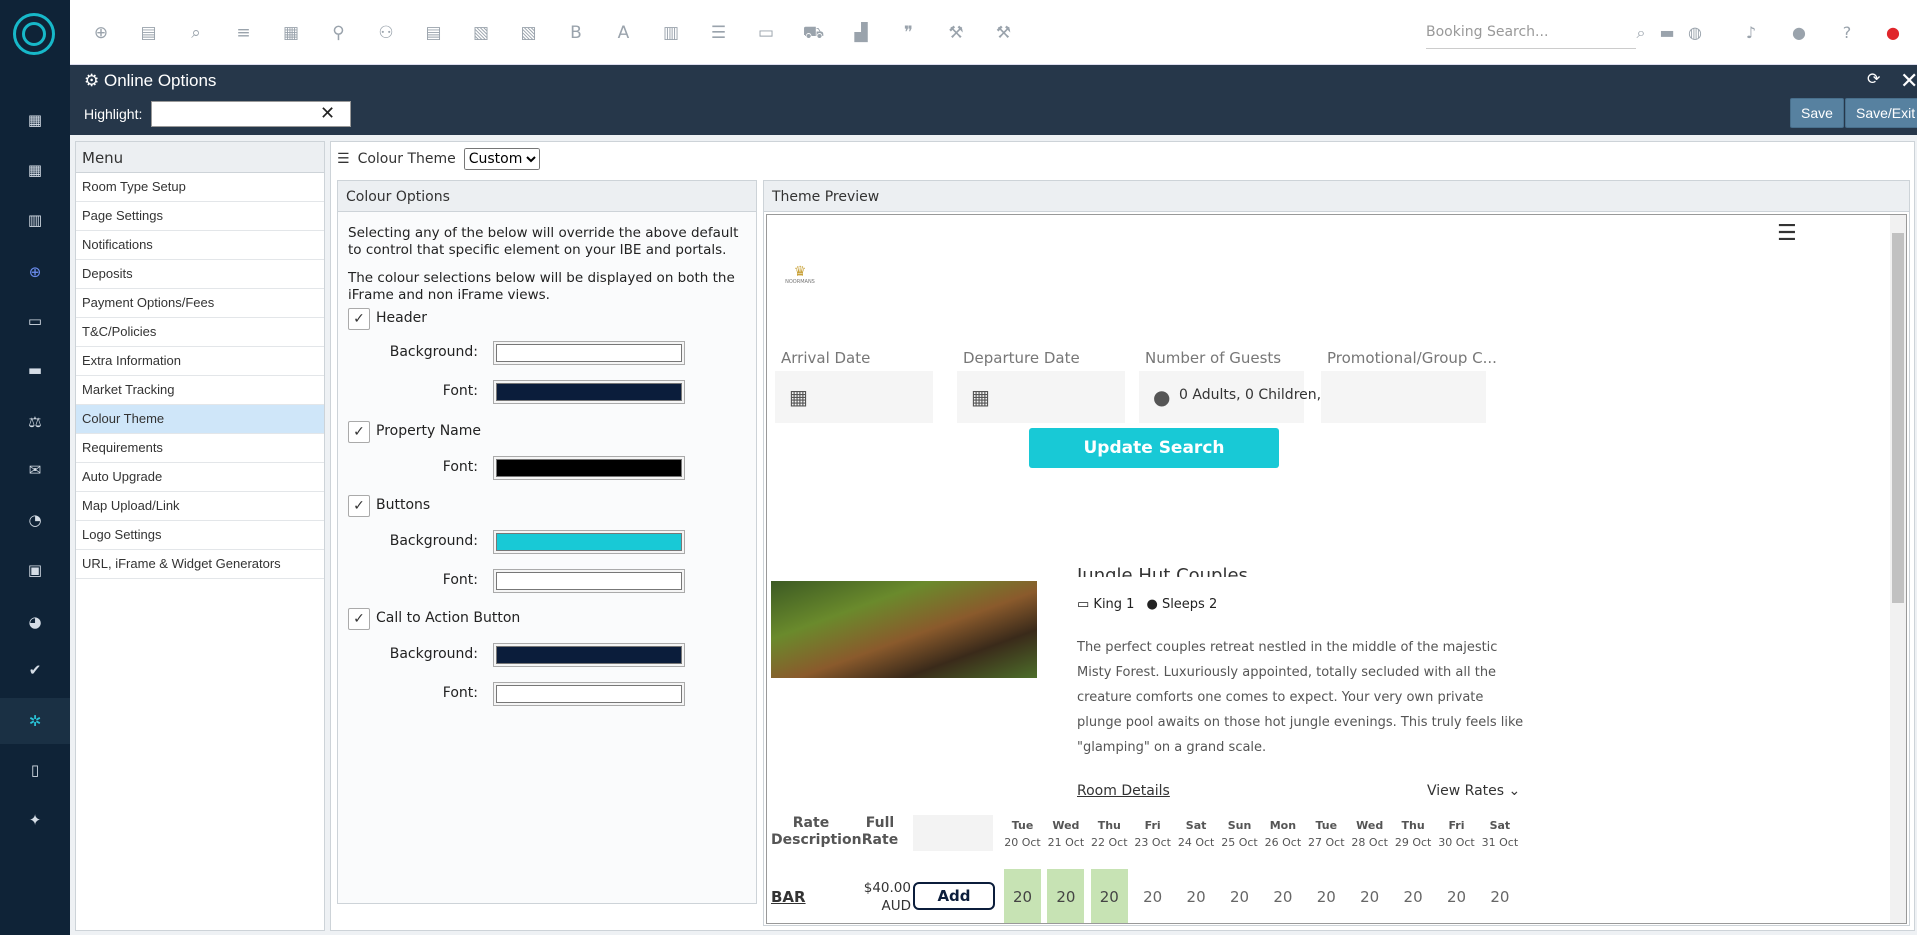 Image resolution: width=1917 pixels, height=935 pixels. What do you see at coordinates (200, 303) in the screenshot?
I see `menu-item: Payment Options/Fees` at bounding box center [200, 303].